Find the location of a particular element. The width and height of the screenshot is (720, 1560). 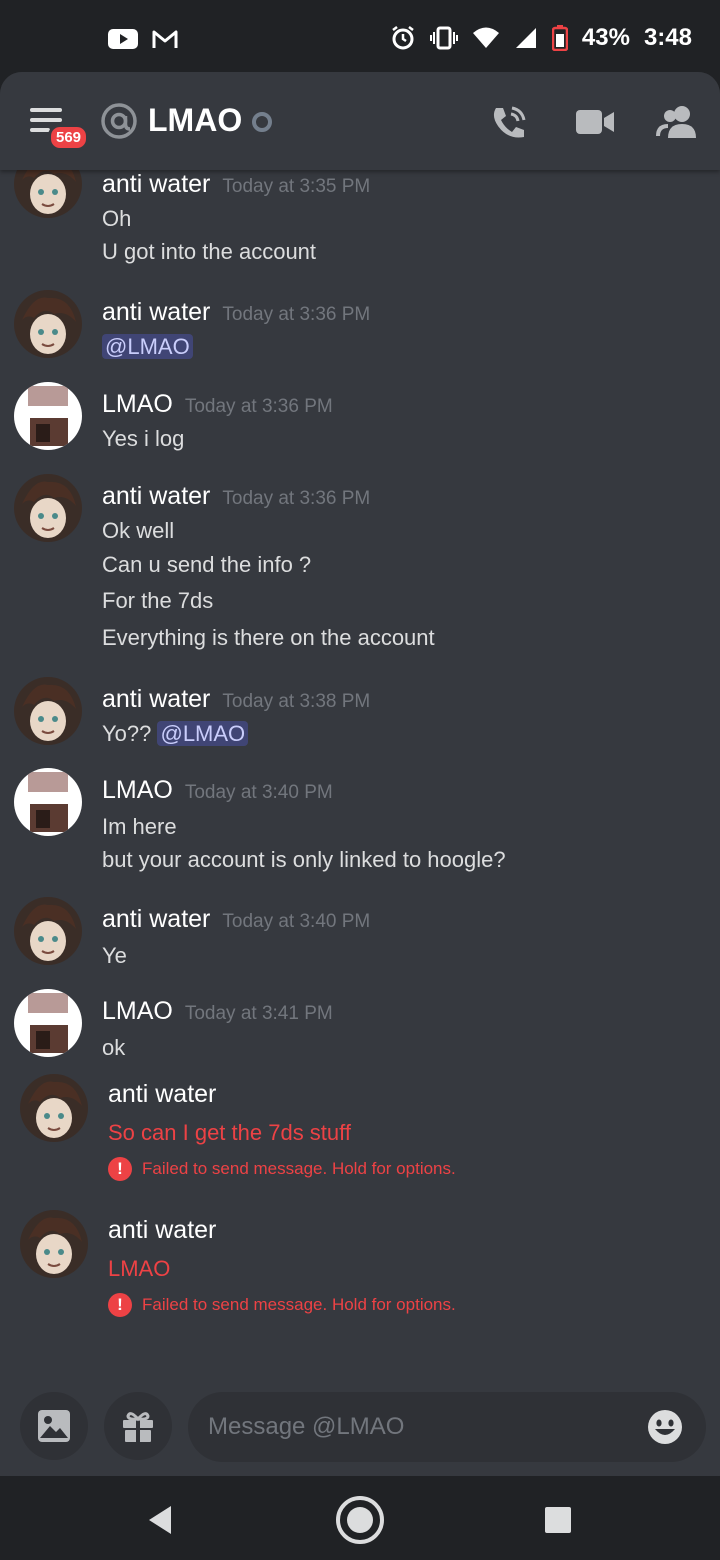

message-text: U got into the account is located at coordinates (209, 251).